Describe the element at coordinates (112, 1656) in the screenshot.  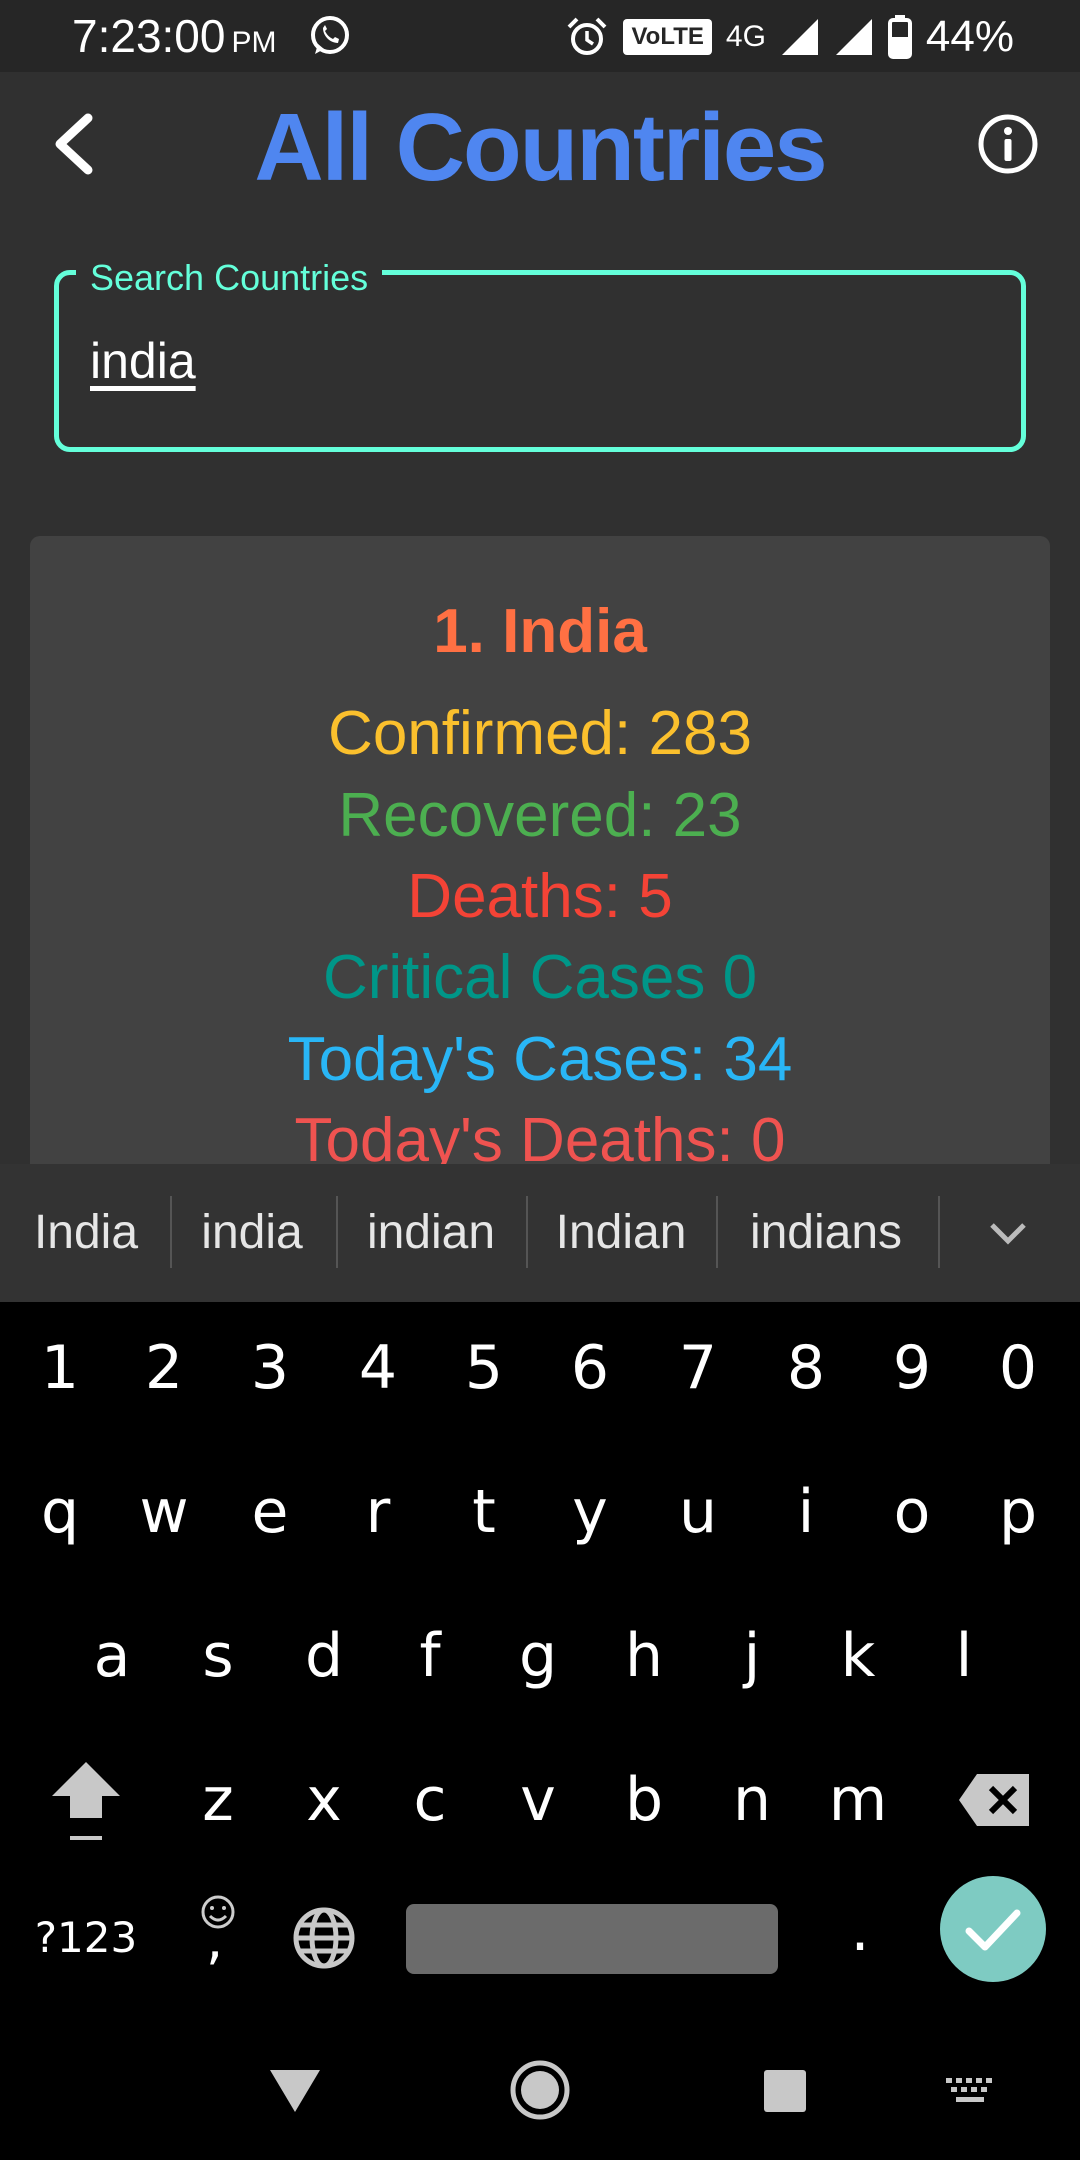
I see `key-a: a` at that location.